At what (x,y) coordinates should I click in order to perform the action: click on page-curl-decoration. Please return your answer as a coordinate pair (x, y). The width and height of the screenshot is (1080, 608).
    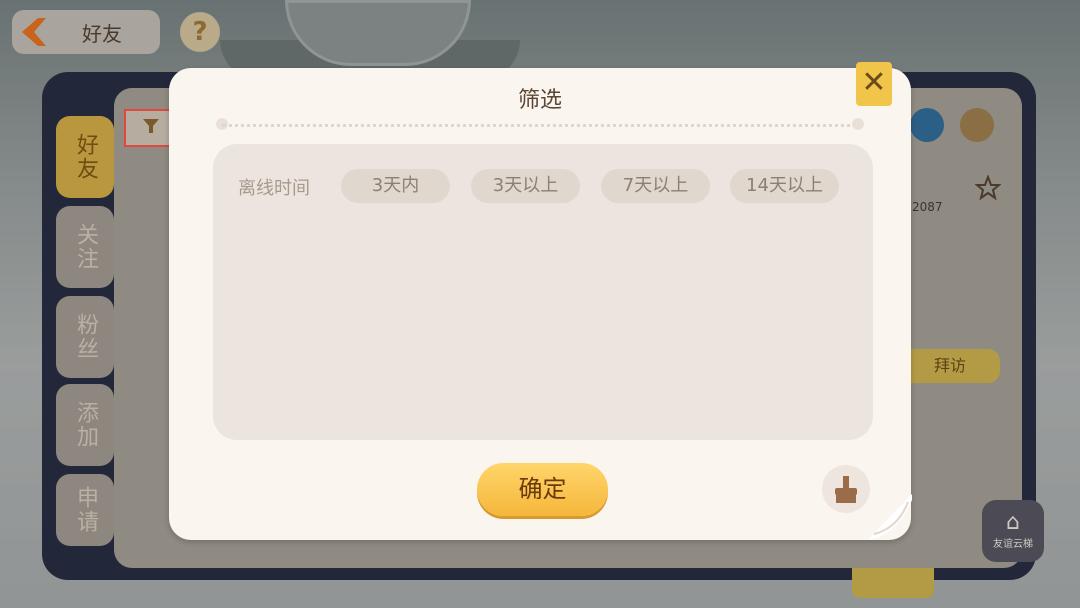
    Looking at the image, I should click on (890, 517).